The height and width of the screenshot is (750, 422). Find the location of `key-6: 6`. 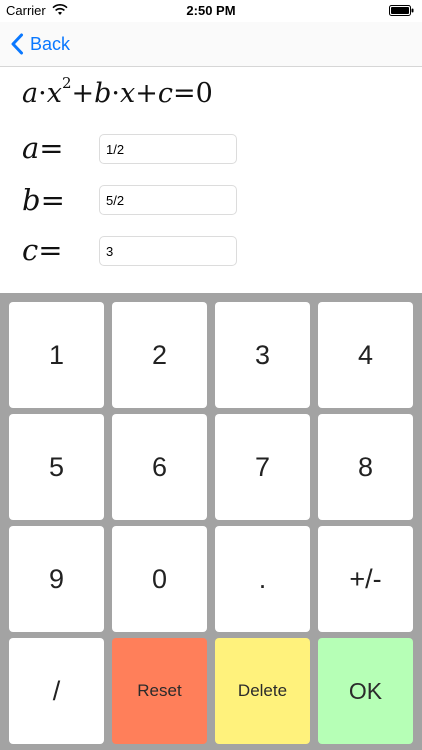

key-6: 6 is located at coordinates (159, 467).